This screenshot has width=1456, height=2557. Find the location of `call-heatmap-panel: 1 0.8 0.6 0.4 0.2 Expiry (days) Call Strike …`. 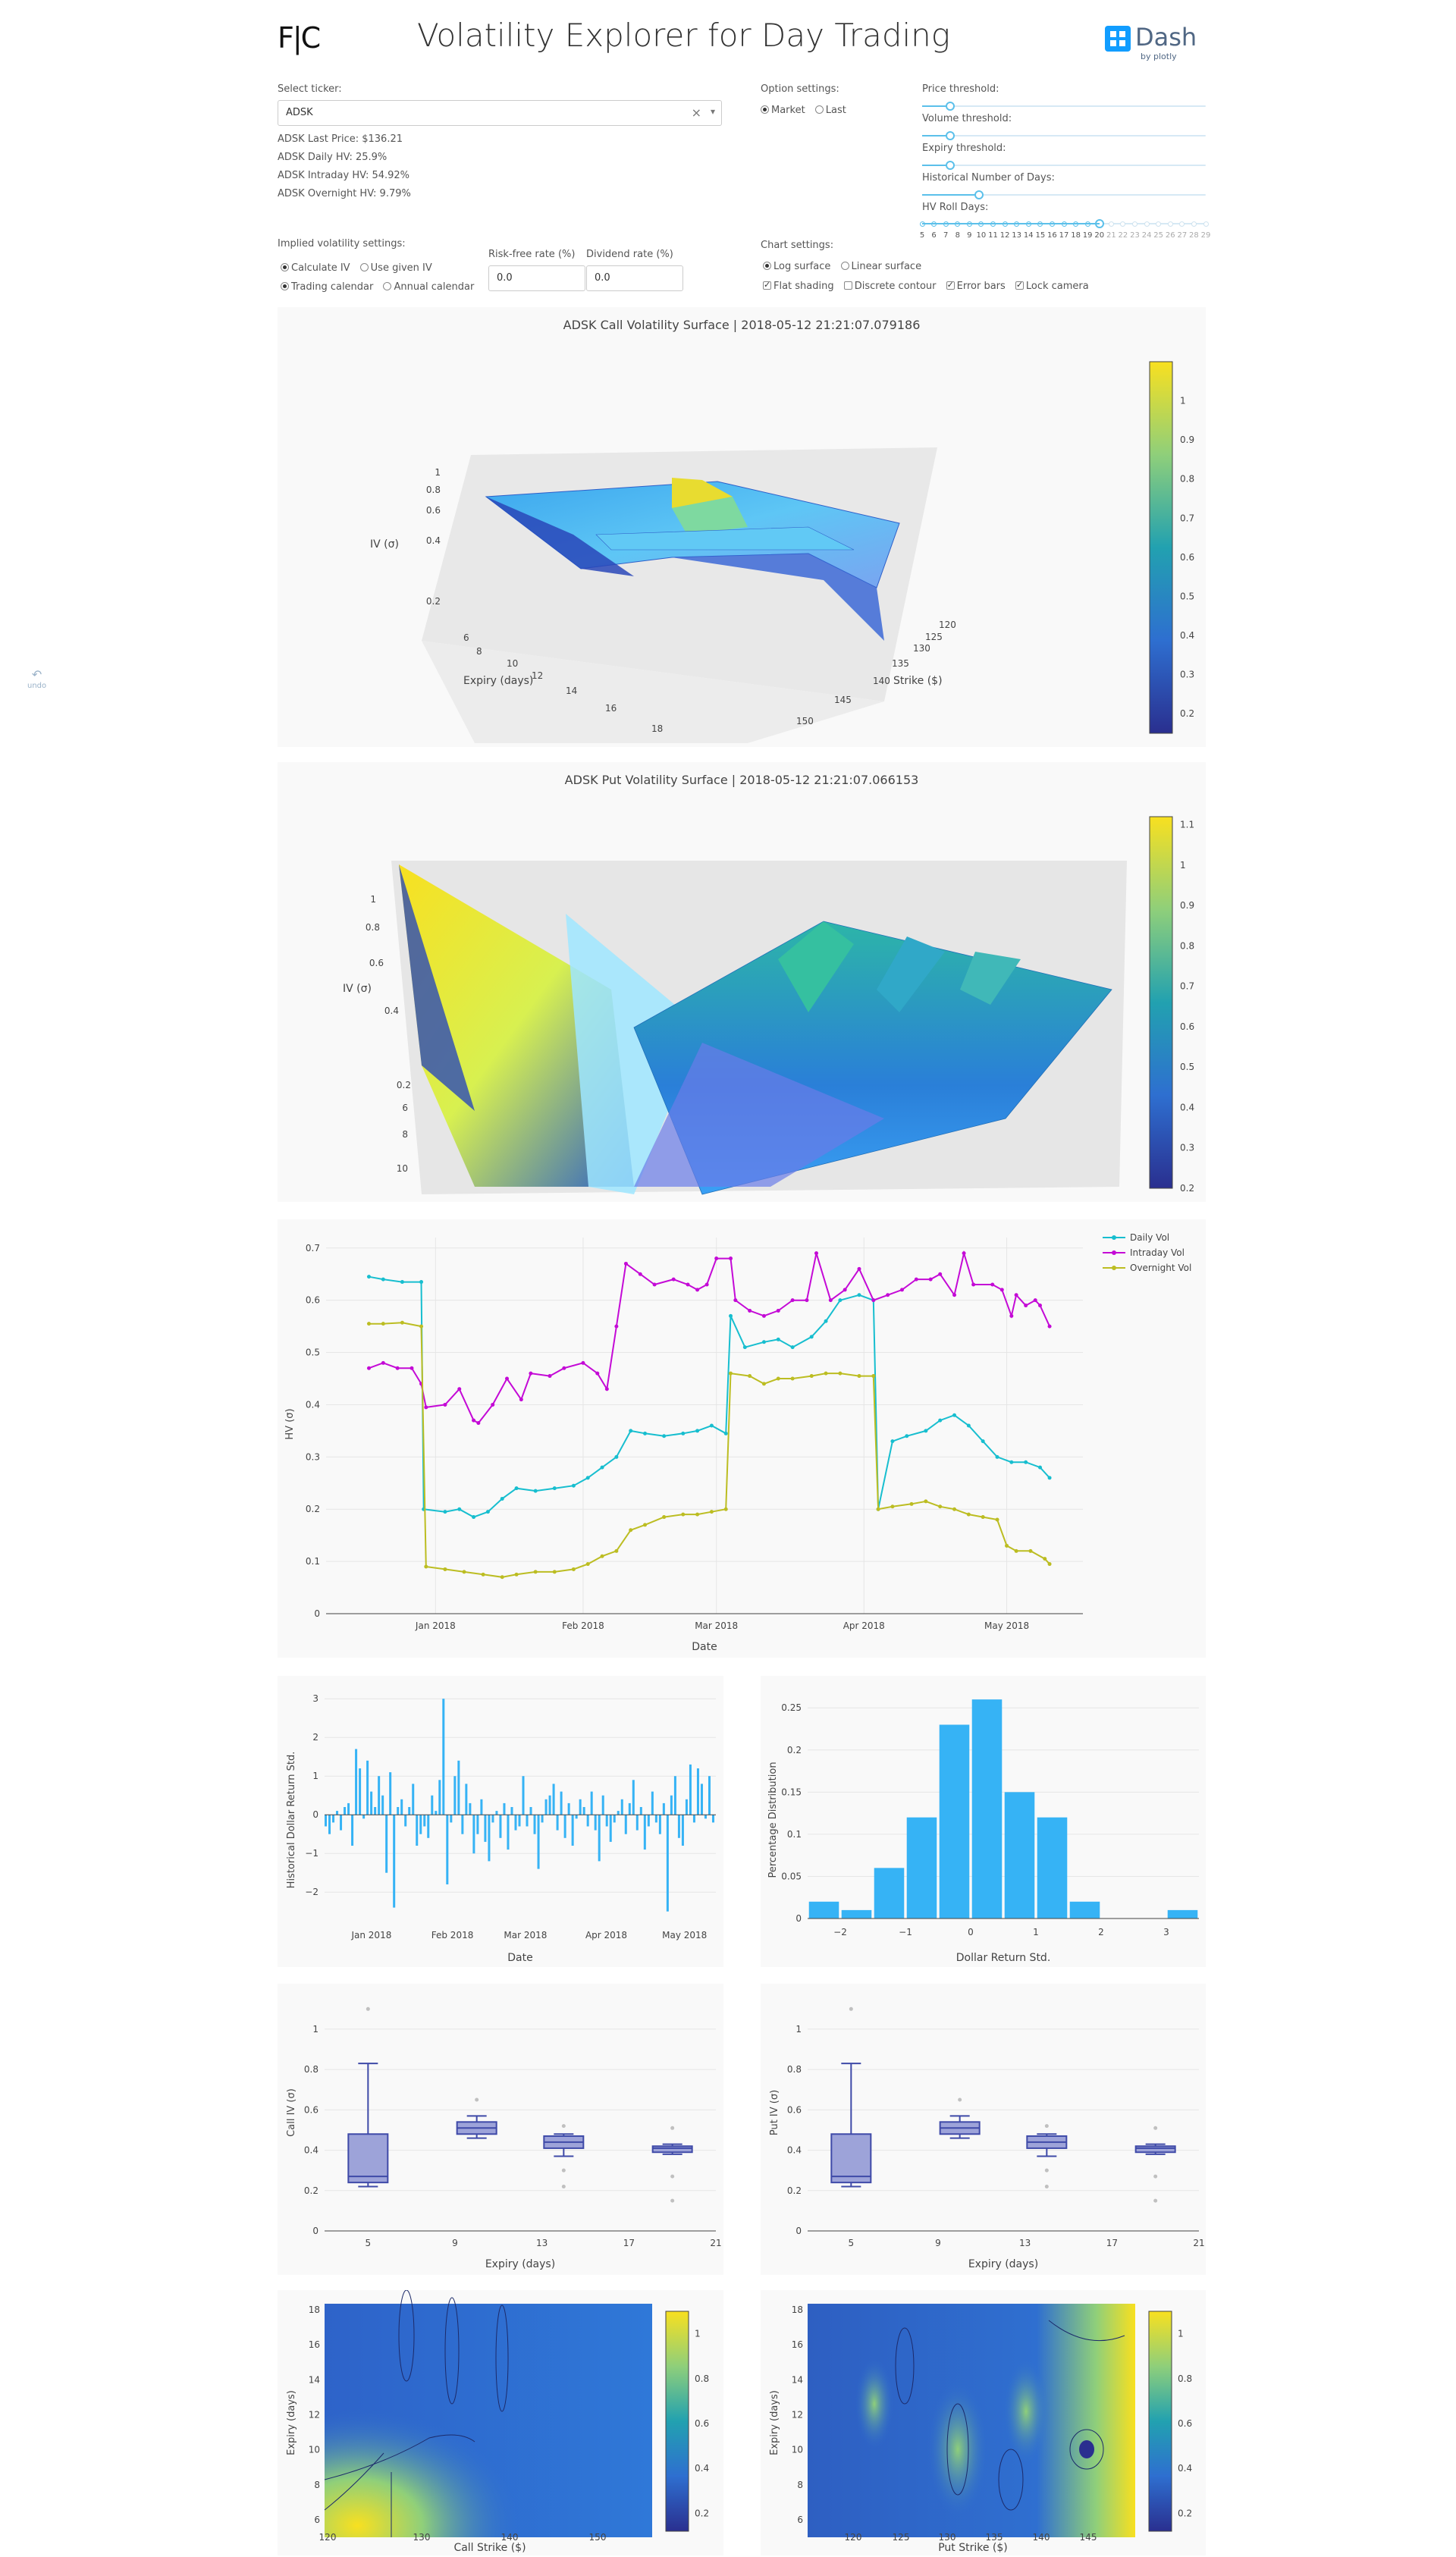

call-heatmap-panel: 1 0.8 0.6 0.4 0.2 Expiry (days) Call Strike … is located at coordinates (500, 2422).